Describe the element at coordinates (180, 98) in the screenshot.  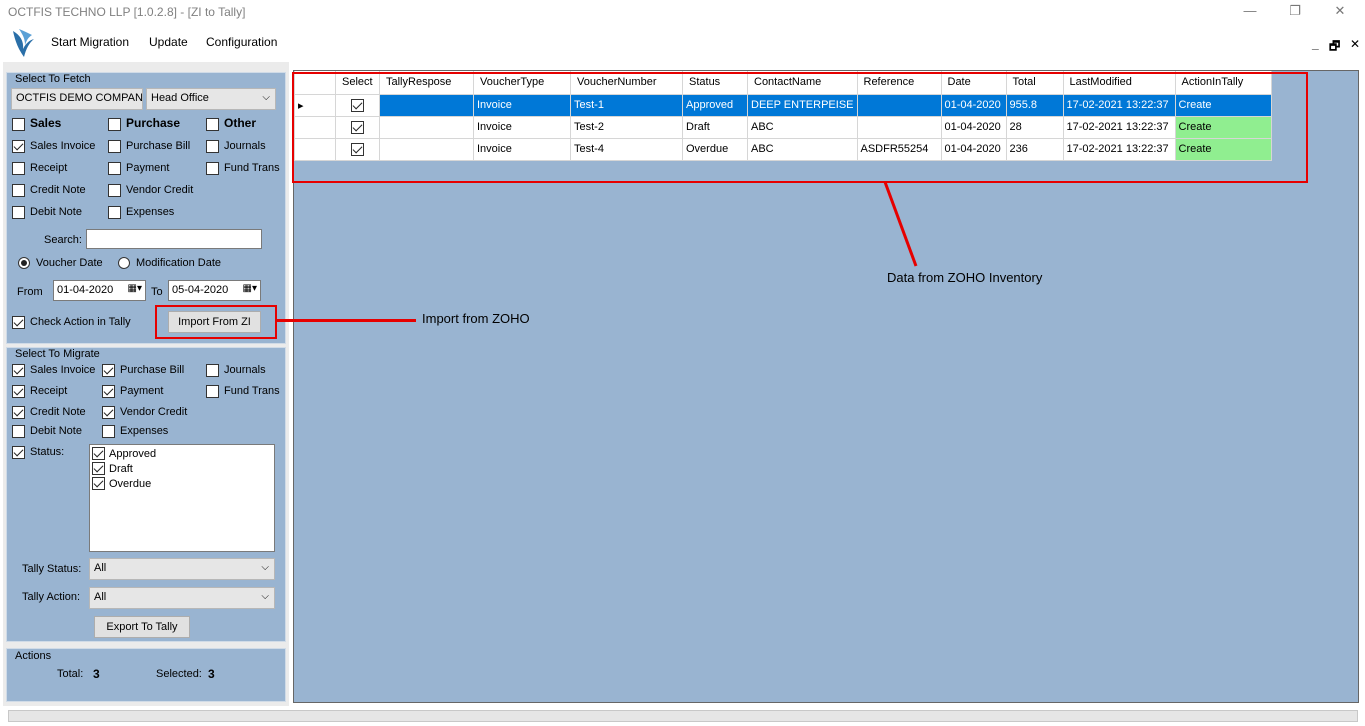
I see `branch-select-value: Head Office` at that location.